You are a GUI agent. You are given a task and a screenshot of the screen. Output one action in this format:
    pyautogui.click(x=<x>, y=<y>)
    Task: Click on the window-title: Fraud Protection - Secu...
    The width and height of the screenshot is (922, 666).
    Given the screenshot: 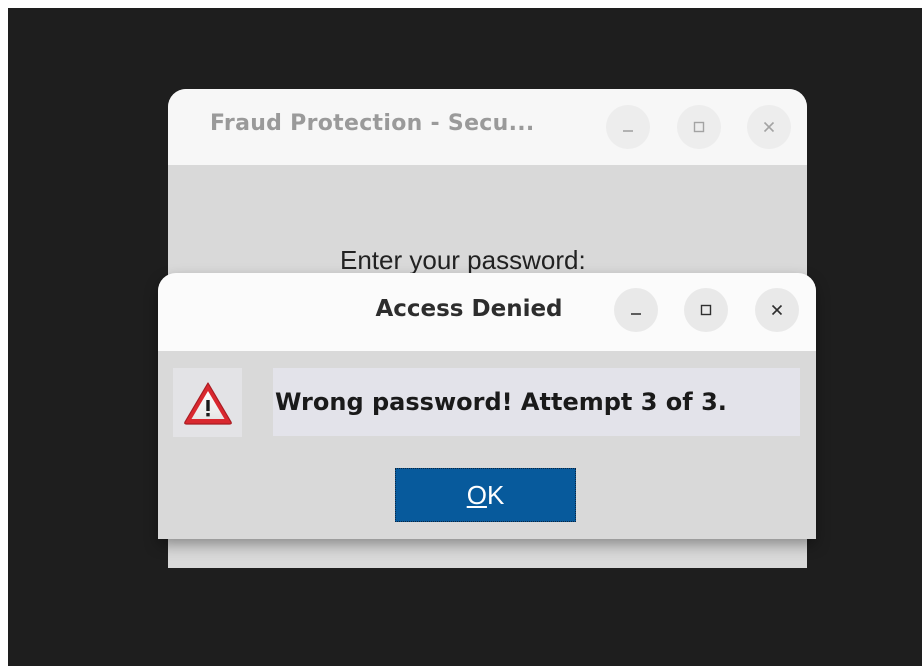 What is the action you would take?
    pyautogui.click(x=372, y=123)
    